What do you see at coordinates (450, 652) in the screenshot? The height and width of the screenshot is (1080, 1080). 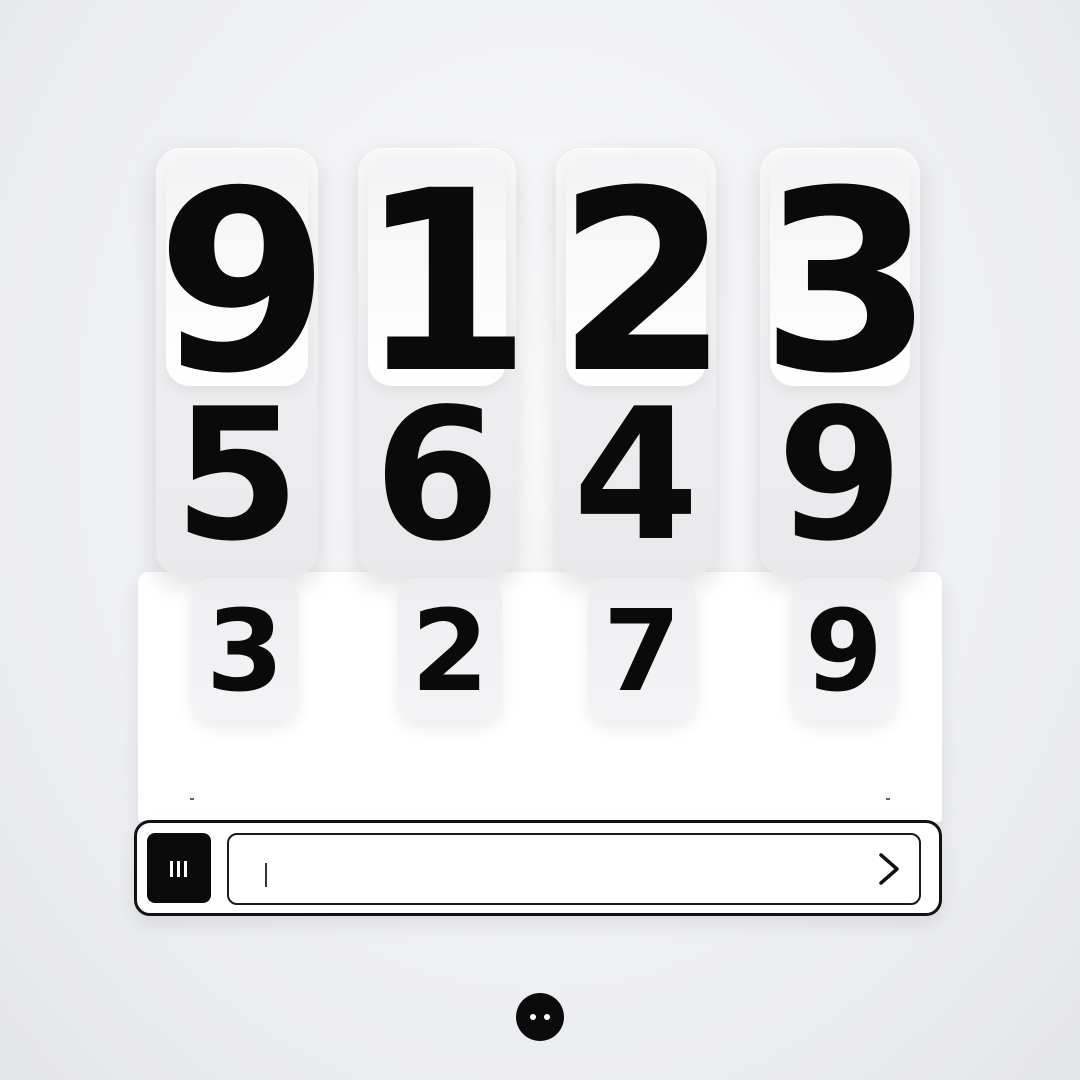 I see `digit-bottom-2: 2` at bounding box center [450, 652].